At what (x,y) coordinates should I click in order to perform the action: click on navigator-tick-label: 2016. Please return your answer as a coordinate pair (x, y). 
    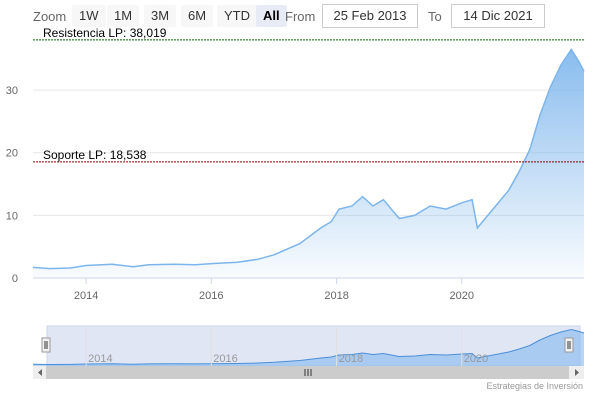
    Looking at the image, I should click on (225, 359).